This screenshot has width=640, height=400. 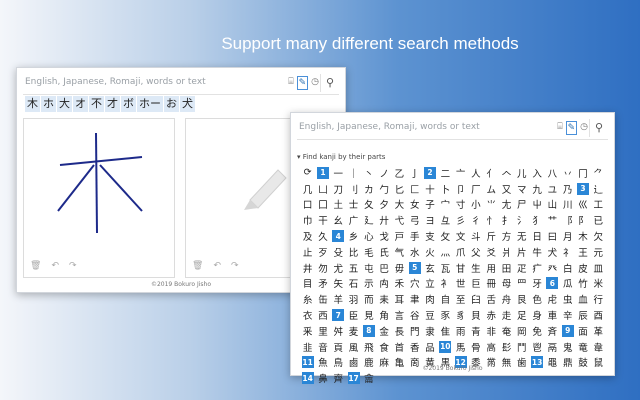 I want to click on radical-button: 髟, so click(x=506, y=347).